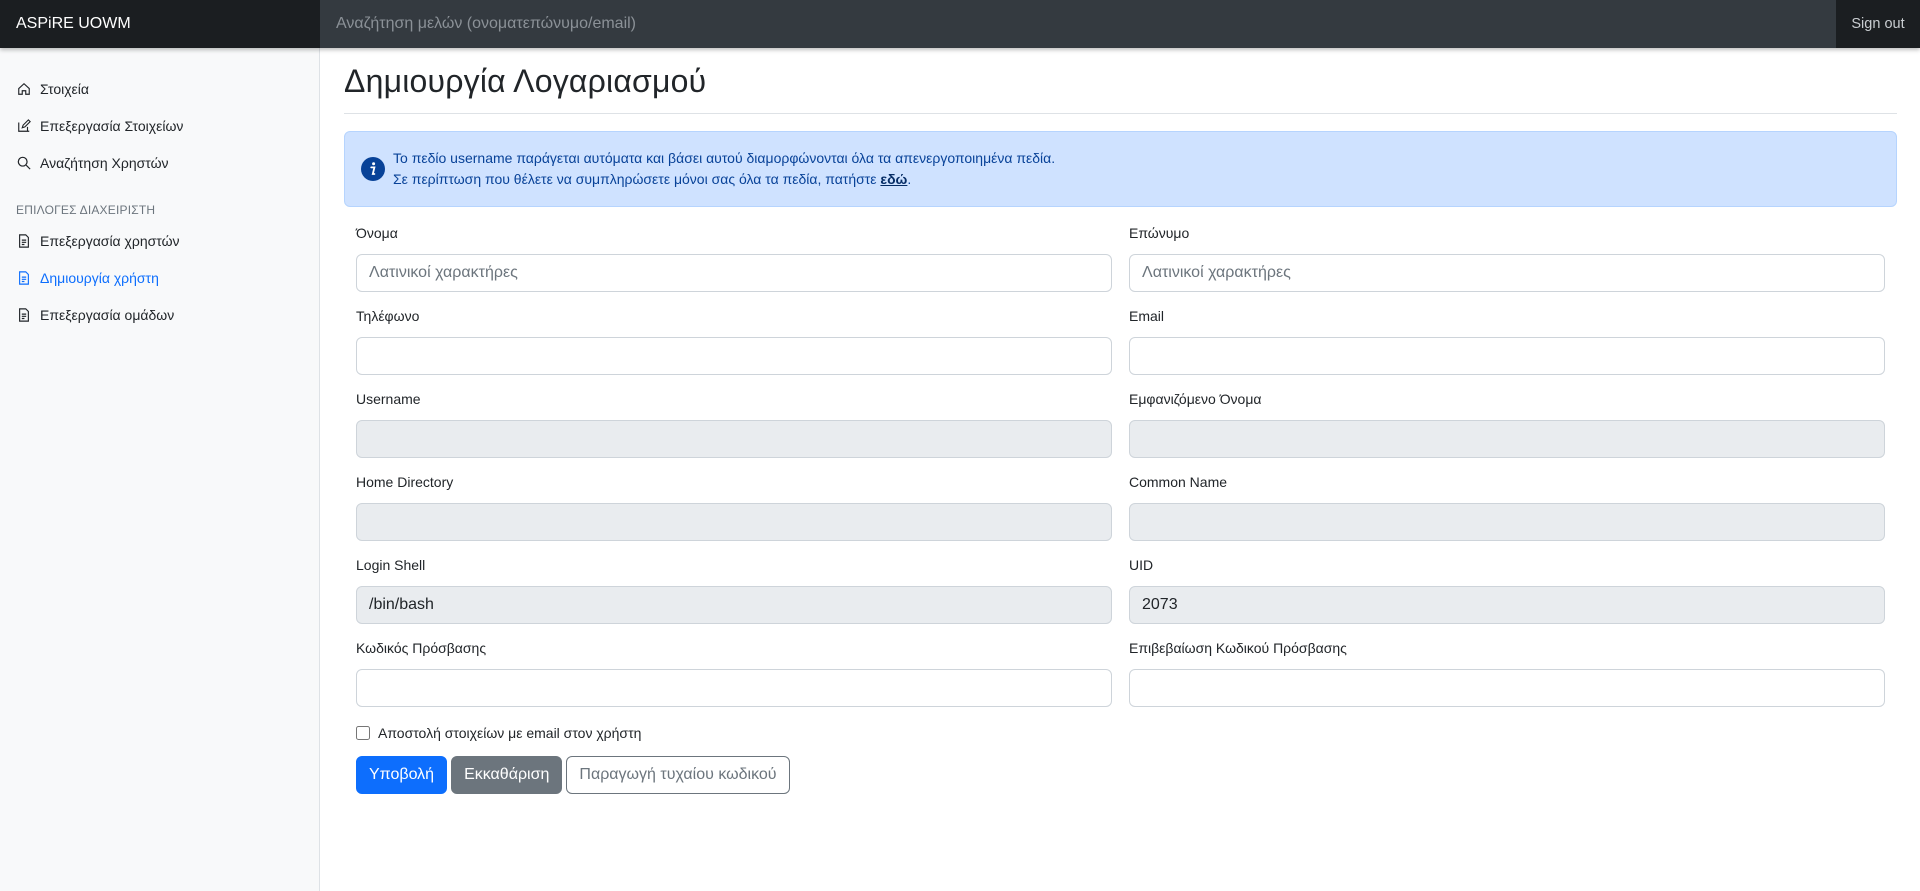 This screenshot has width=1920, height=891. Describe the element at coordinates (909, 179) in the screenshot. I see `alert-line-2-end: .` at that location.